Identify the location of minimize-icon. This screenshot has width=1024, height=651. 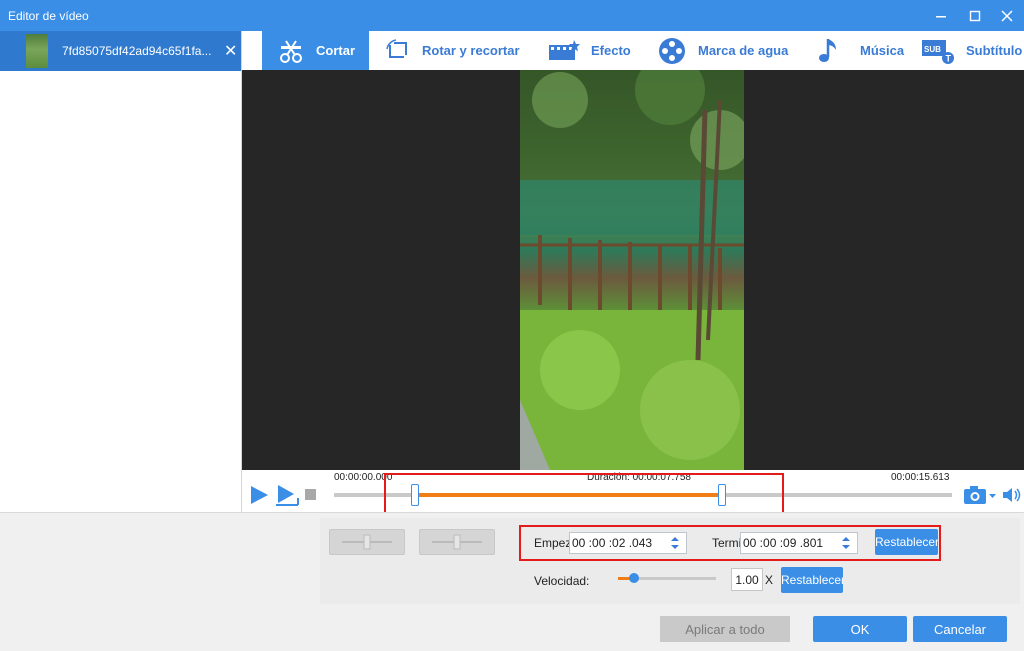
(941, 16).